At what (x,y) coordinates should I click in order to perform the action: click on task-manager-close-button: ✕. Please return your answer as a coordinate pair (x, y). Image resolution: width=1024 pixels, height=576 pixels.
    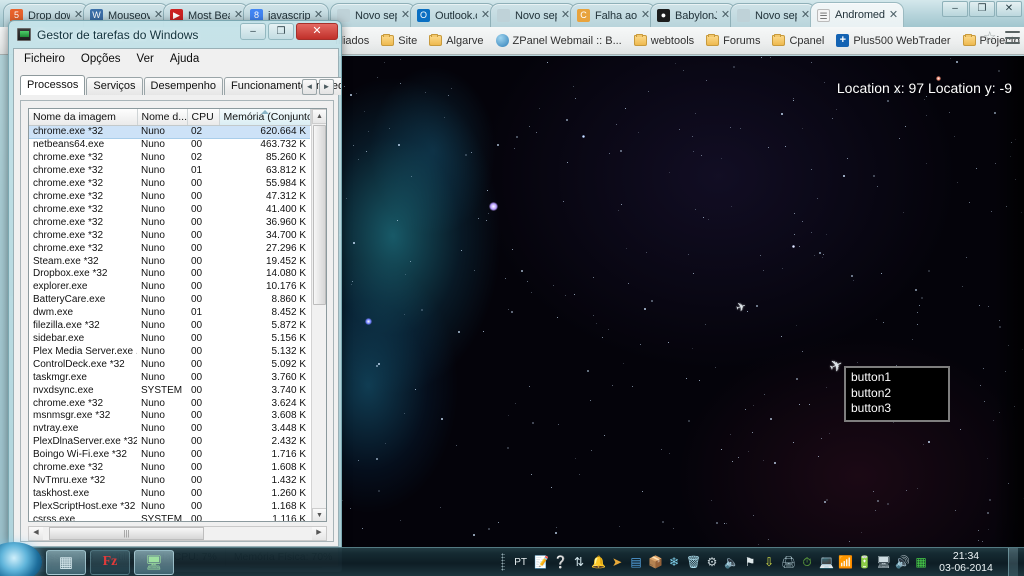
    Looking at the image, I should click on (317, 31).